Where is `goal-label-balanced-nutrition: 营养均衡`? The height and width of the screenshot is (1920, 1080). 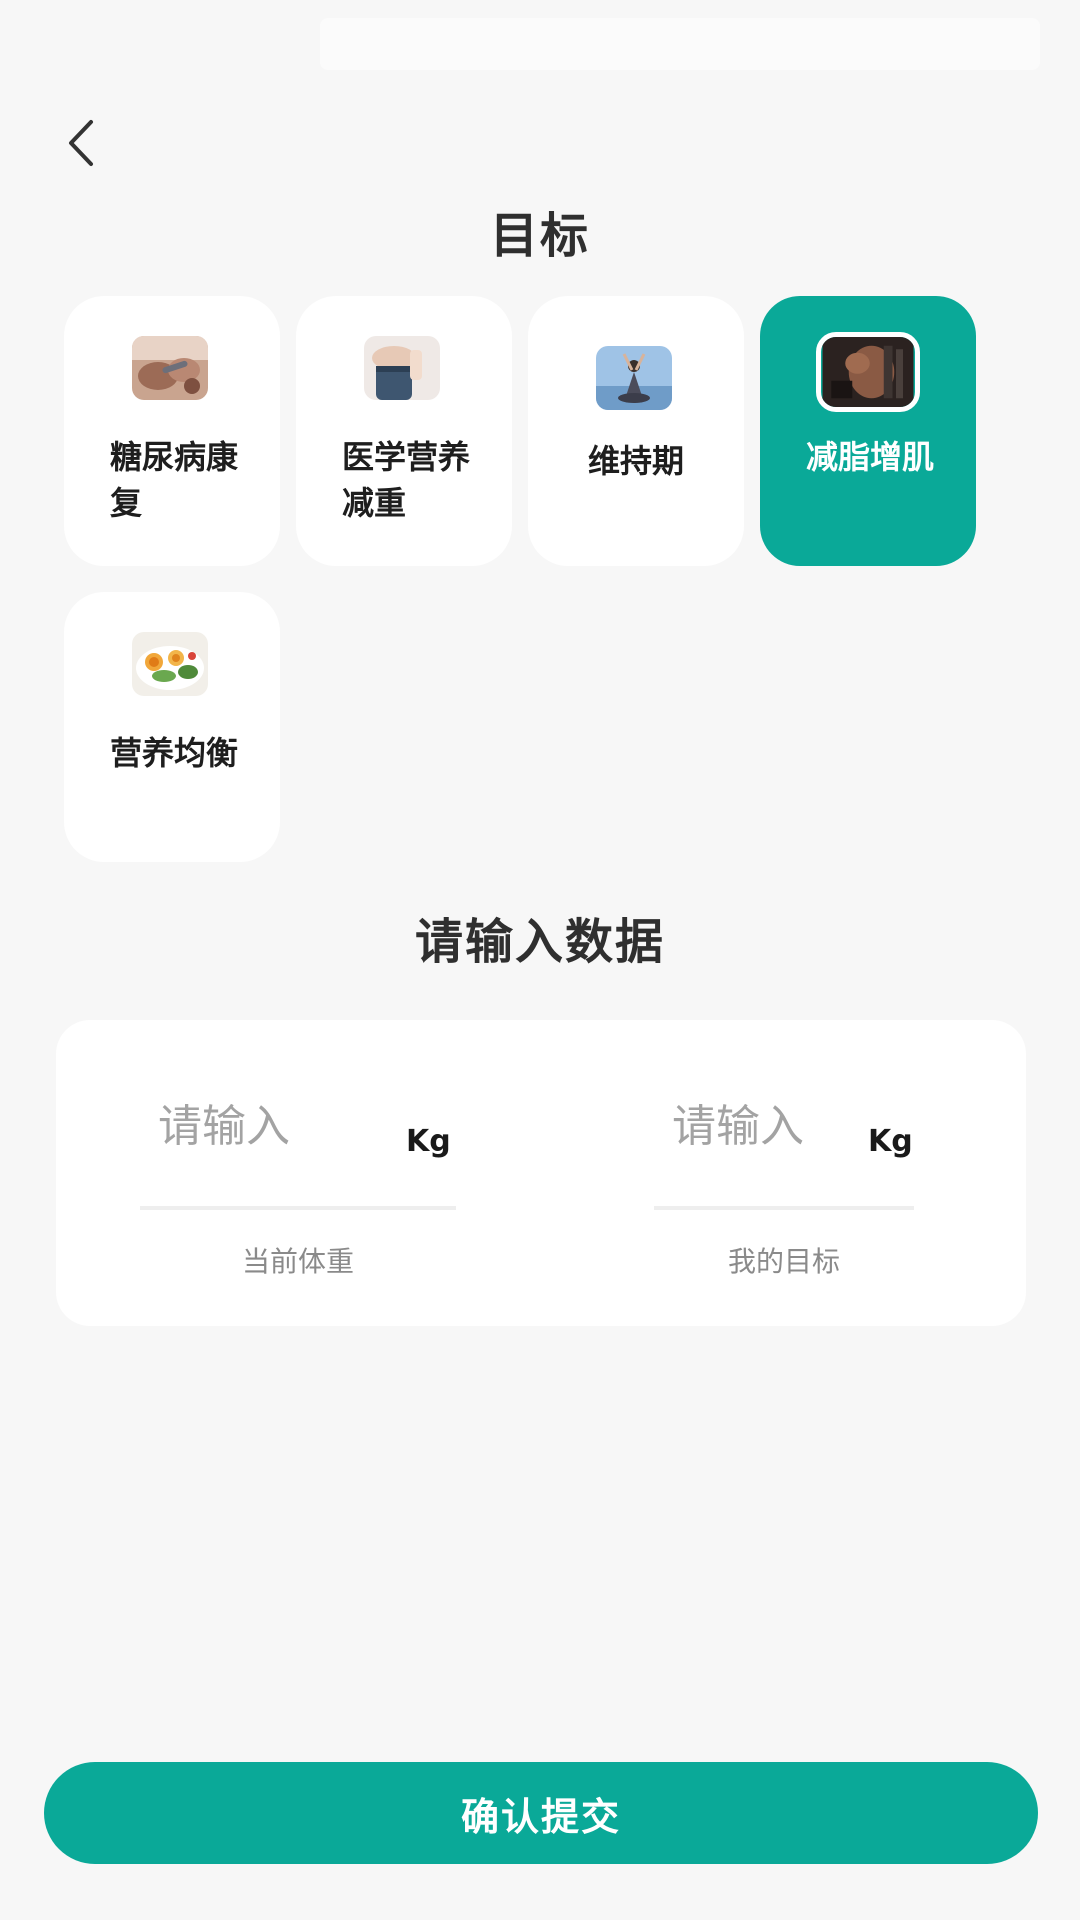
goal-label-balanced-nutrition: 营养均衡 is located at coordinates (174, 753).